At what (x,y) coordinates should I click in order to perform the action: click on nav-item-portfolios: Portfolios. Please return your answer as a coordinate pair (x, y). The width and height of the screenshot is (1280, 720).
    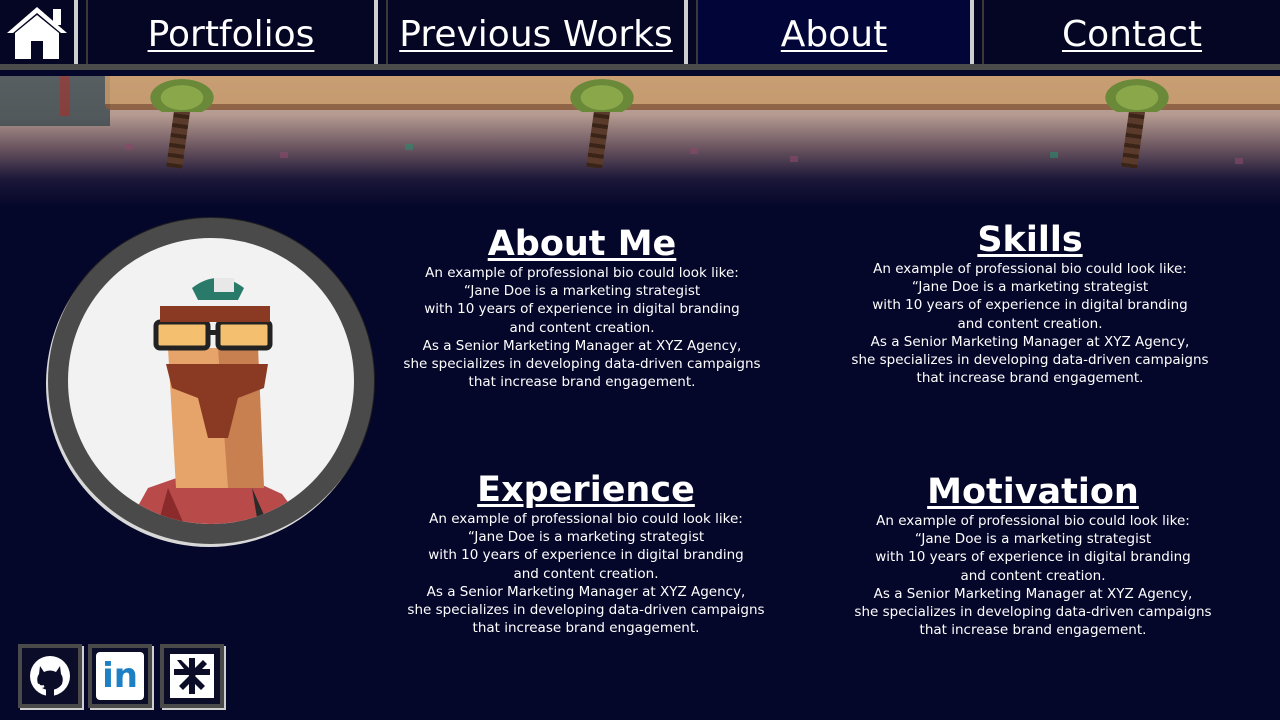
    Looking at the image, I should click on (232, 32).